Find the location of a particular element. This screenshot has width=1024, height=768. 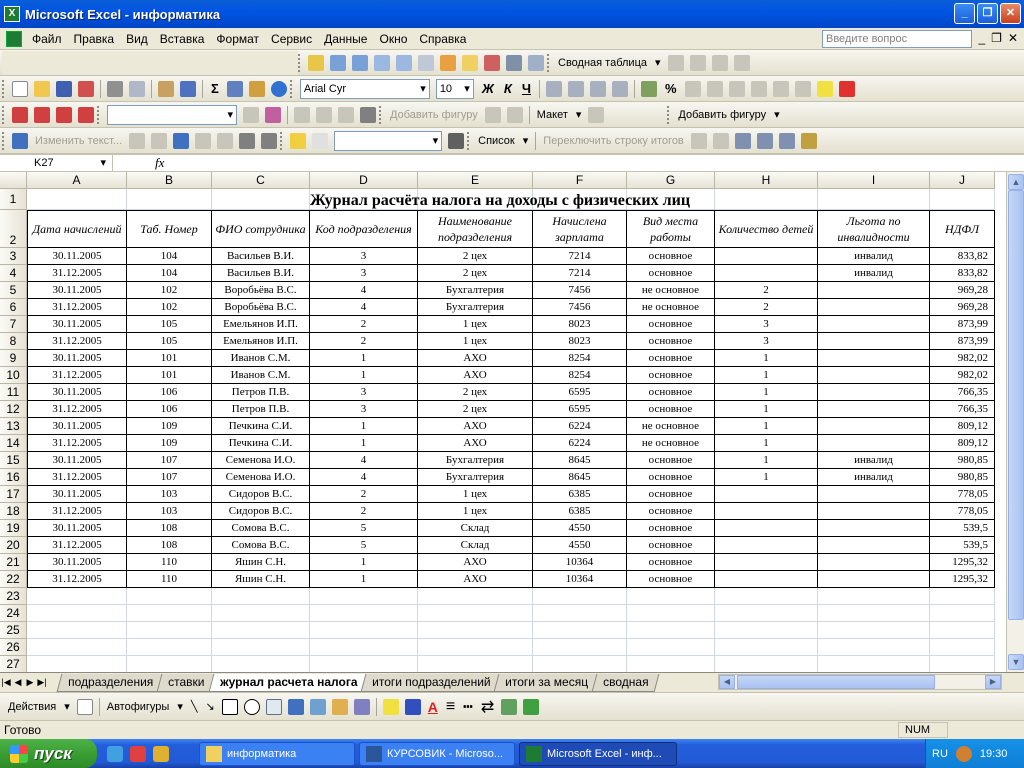

table-cell: Сомова В.С. is located at coordinates (261, 528).